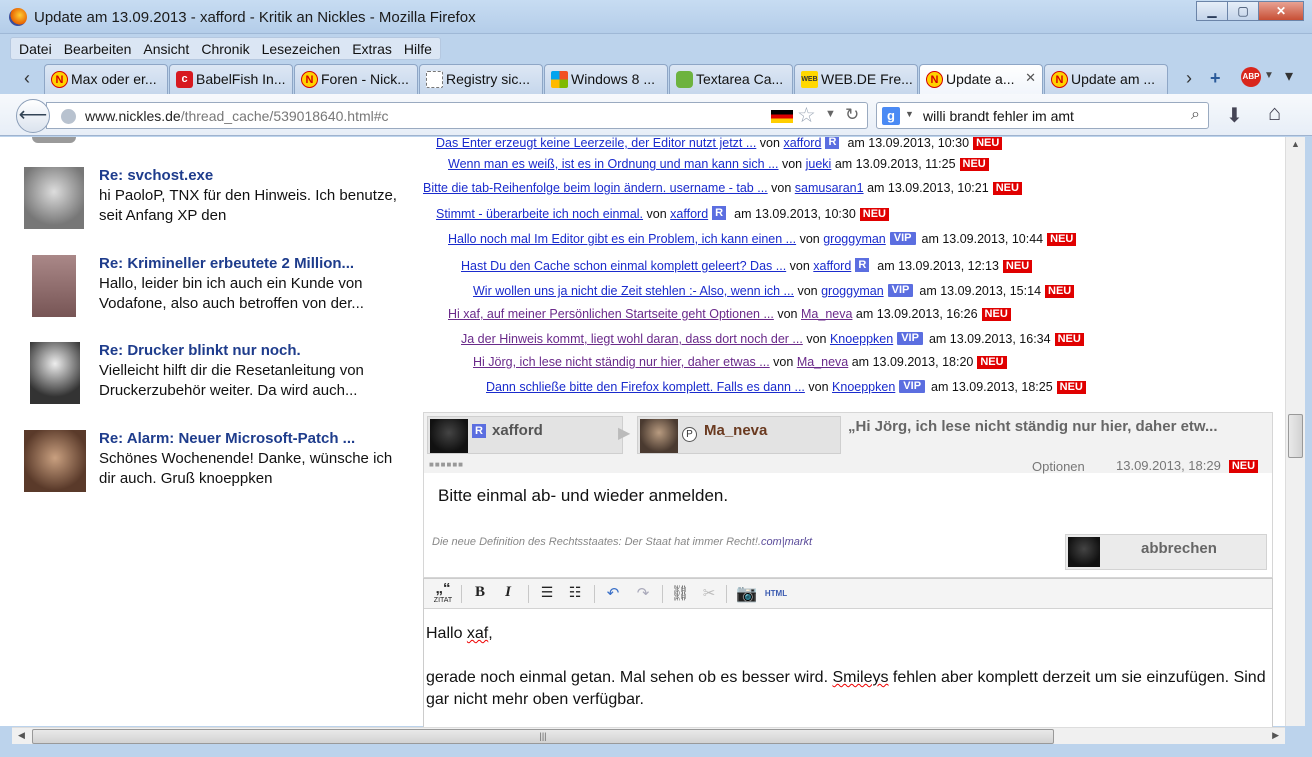 The width and height of the screenshot is (1312, 757). Describe the element at coordinates (1030, 78) in the screenshot. I see `close-tab-icon: ✕` at that location.